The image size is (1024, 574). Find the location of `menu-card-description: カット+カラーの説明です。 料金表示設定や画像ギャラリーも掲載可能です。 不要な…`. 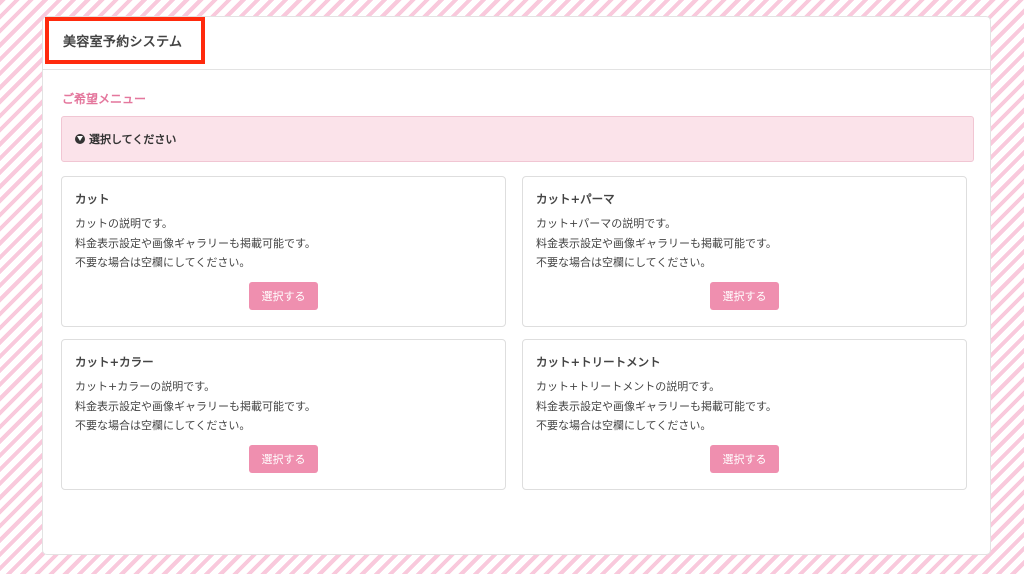

menu-card-description: カット+カラーの説明です。 料金表示設定や画像ギャラリーも掲載可能です。 不要な… is located at coordinates (195, 406).